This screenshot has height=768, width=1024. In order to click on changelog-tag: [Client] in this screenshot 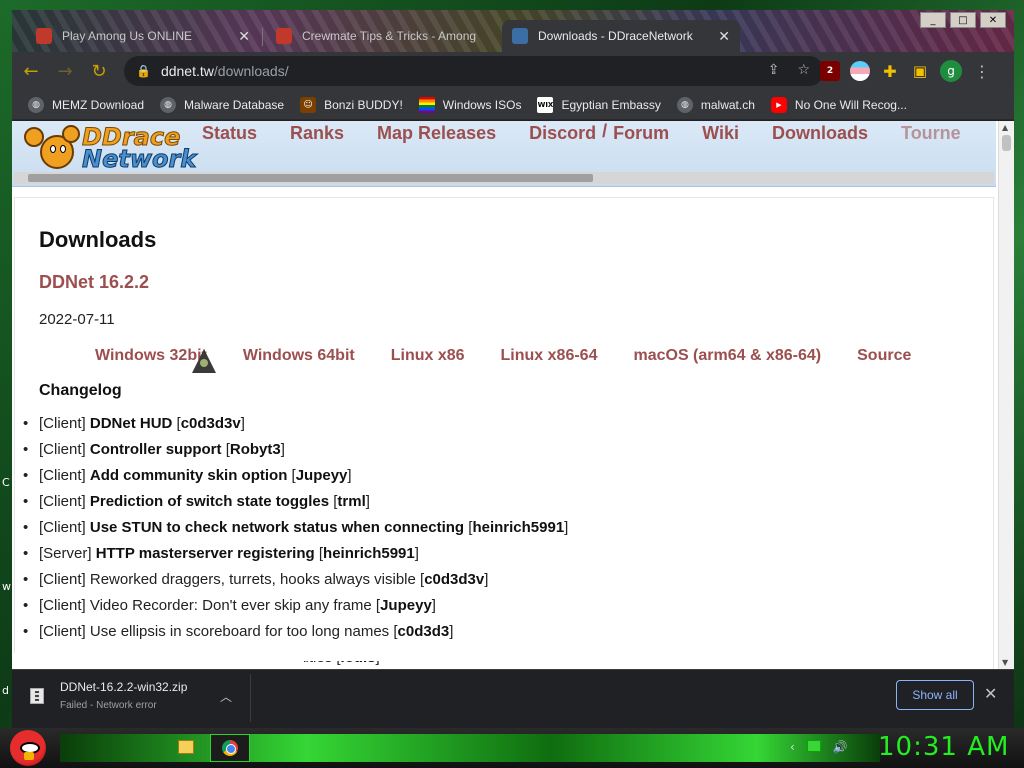, I will do `click(62, 605)`.